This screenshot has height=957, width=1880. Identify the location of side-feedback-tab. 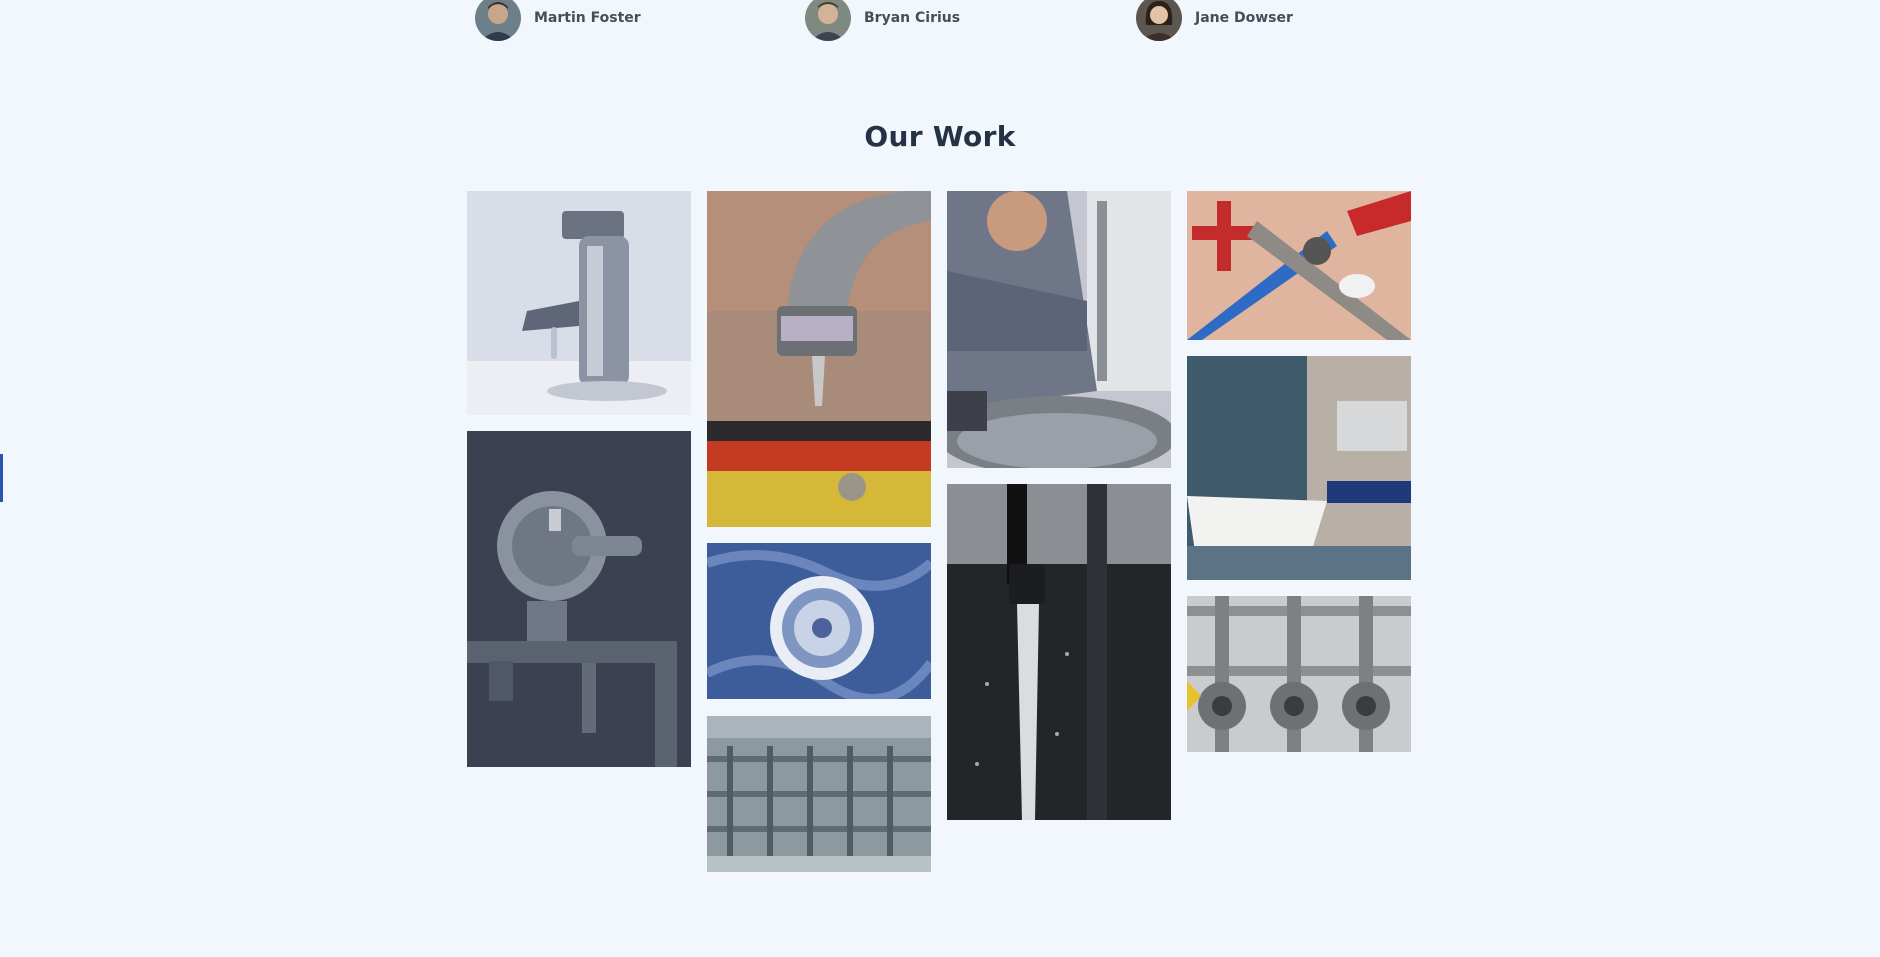
(1, 478).